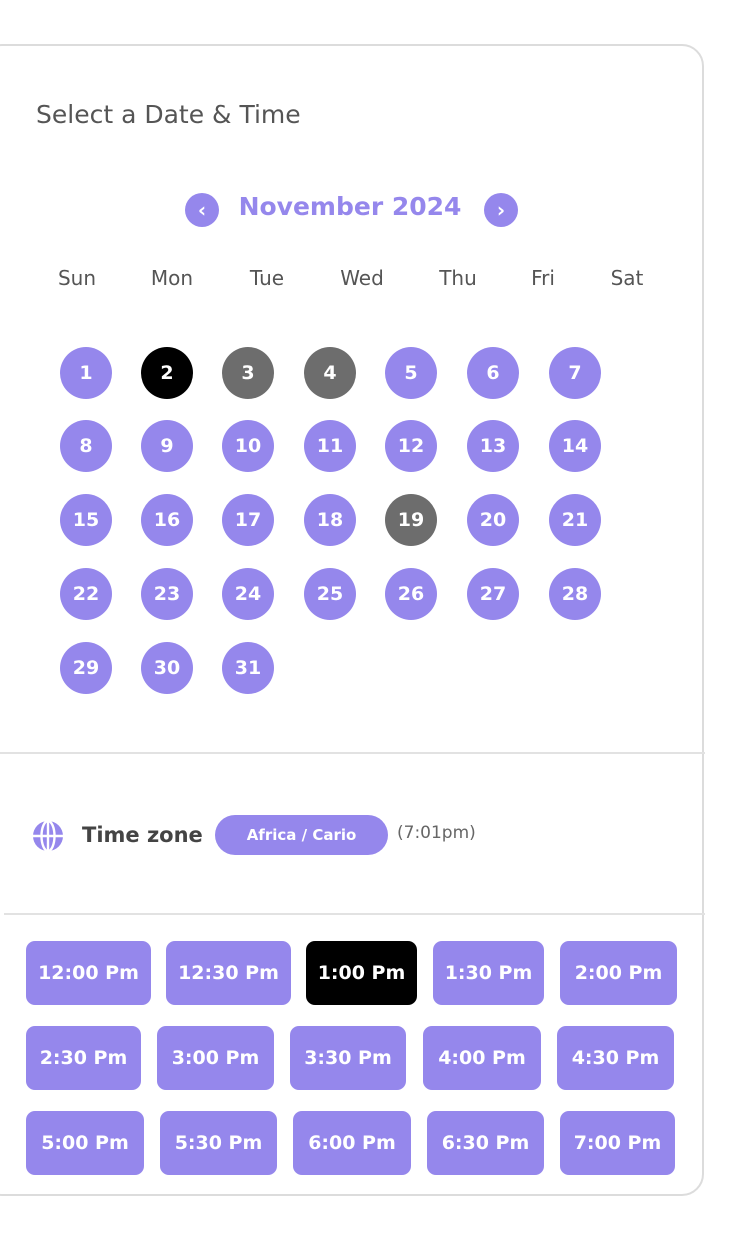 This screenshot has width=740, height=1240. I want to click on time-slot-button: 4:30 Pm, so click(615, 1058).